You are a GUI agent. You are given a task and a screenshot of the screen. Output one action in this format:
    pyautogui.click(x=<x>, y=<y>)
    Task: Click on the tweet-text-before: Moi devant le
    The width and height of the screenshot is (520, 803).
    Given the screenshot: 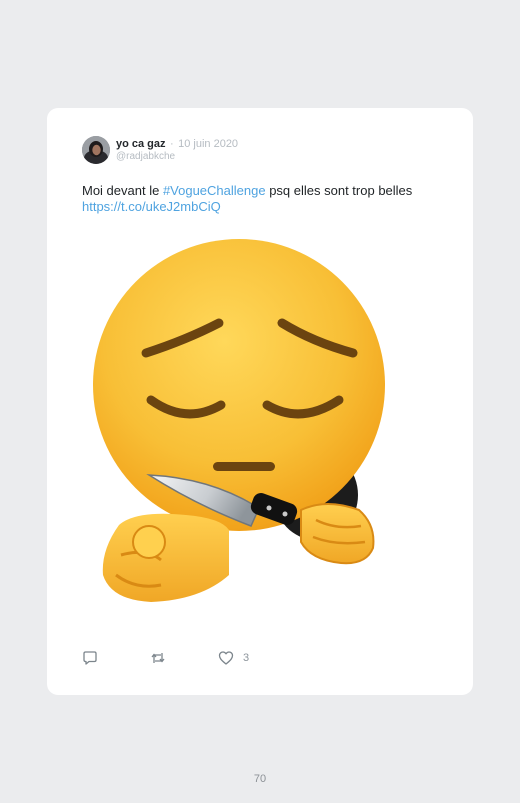 What is the action you would take?
    pyautogui.click(x=122, y=190)
    